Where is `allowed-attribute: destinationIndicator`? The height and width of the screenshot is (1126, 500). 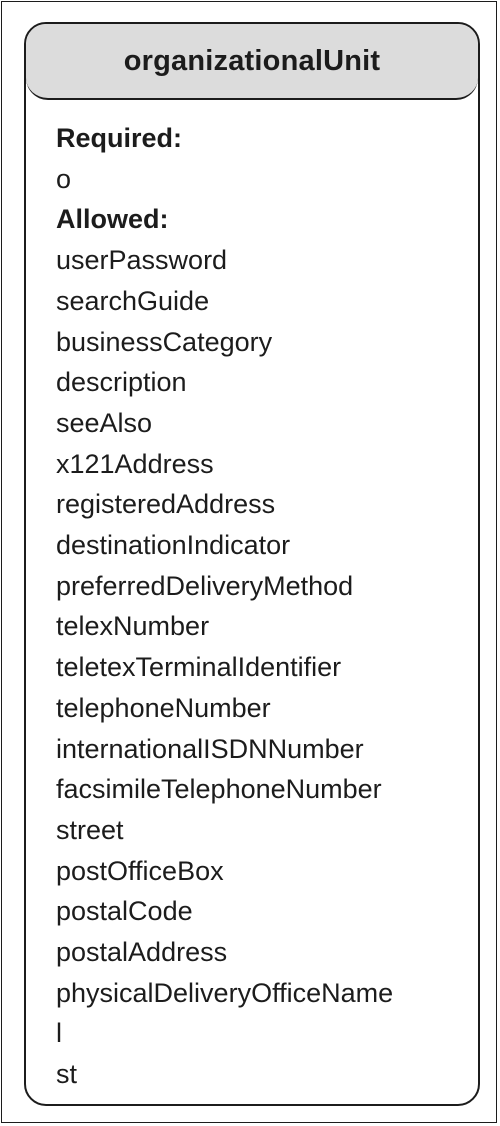
allowed-attribute: destinationIndicator is located at coordinates (173, 545).